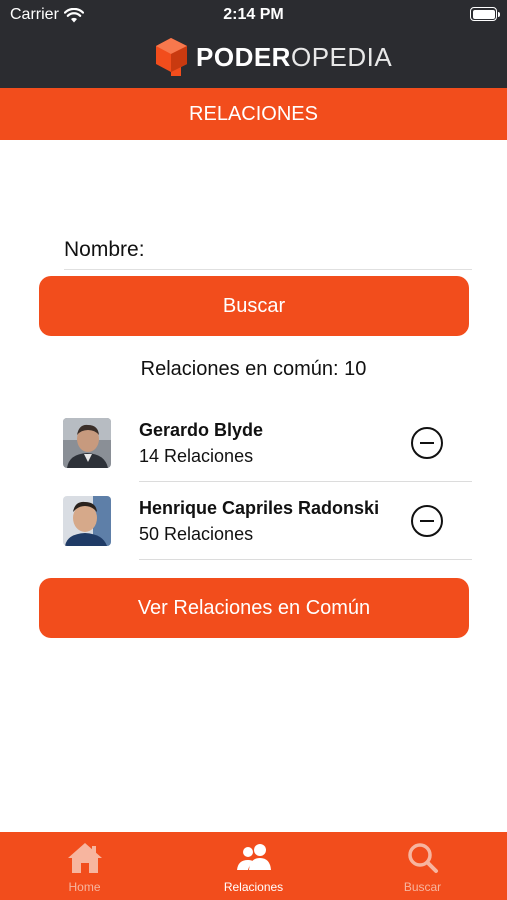 The width and height of the screenshot is (507, 900). I want to click on name-label: Nombre:, so click(104, 249).